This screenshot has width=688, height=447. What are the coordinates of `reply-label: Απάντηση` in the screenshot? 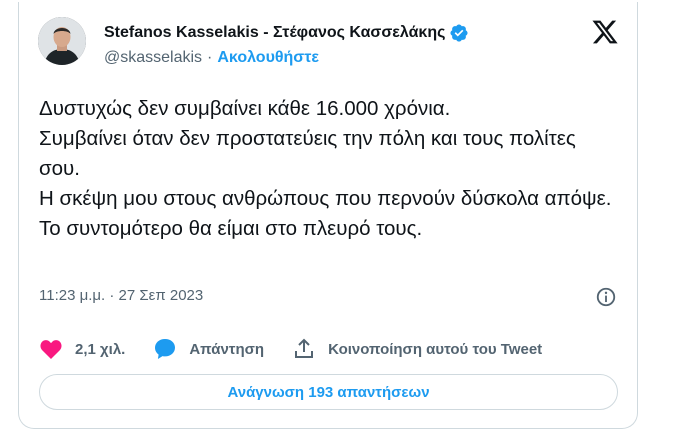 It's located at (227, 349).